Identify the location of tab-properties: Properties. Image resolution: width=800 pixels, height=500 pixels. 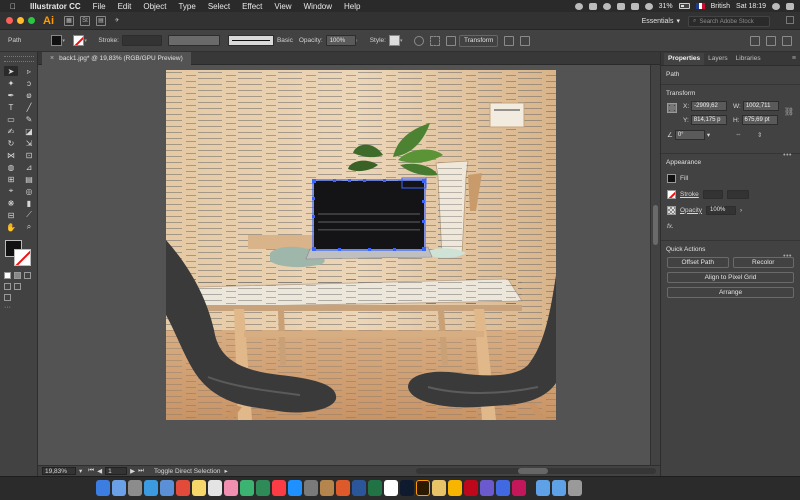
(684, 59).